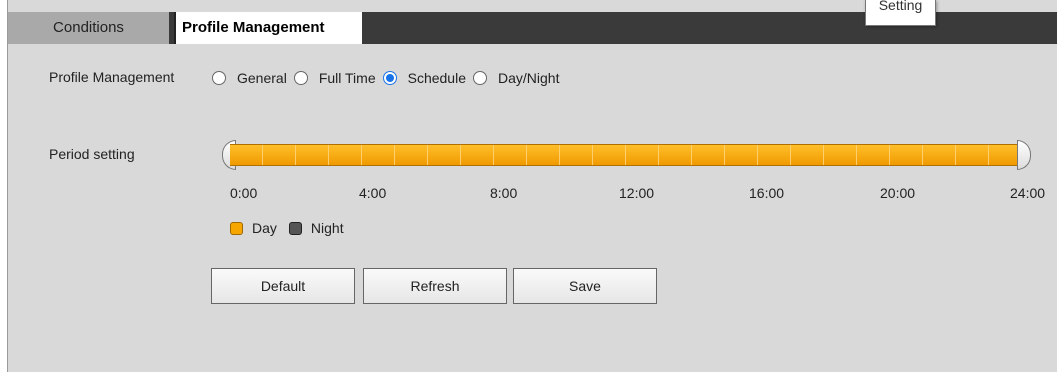 The width and height of the screenshot is (1057, 372). Describe the element at coordinates (529, 78) in the screenshot. I see `radio-day-night-label: Day/Night` at that location.